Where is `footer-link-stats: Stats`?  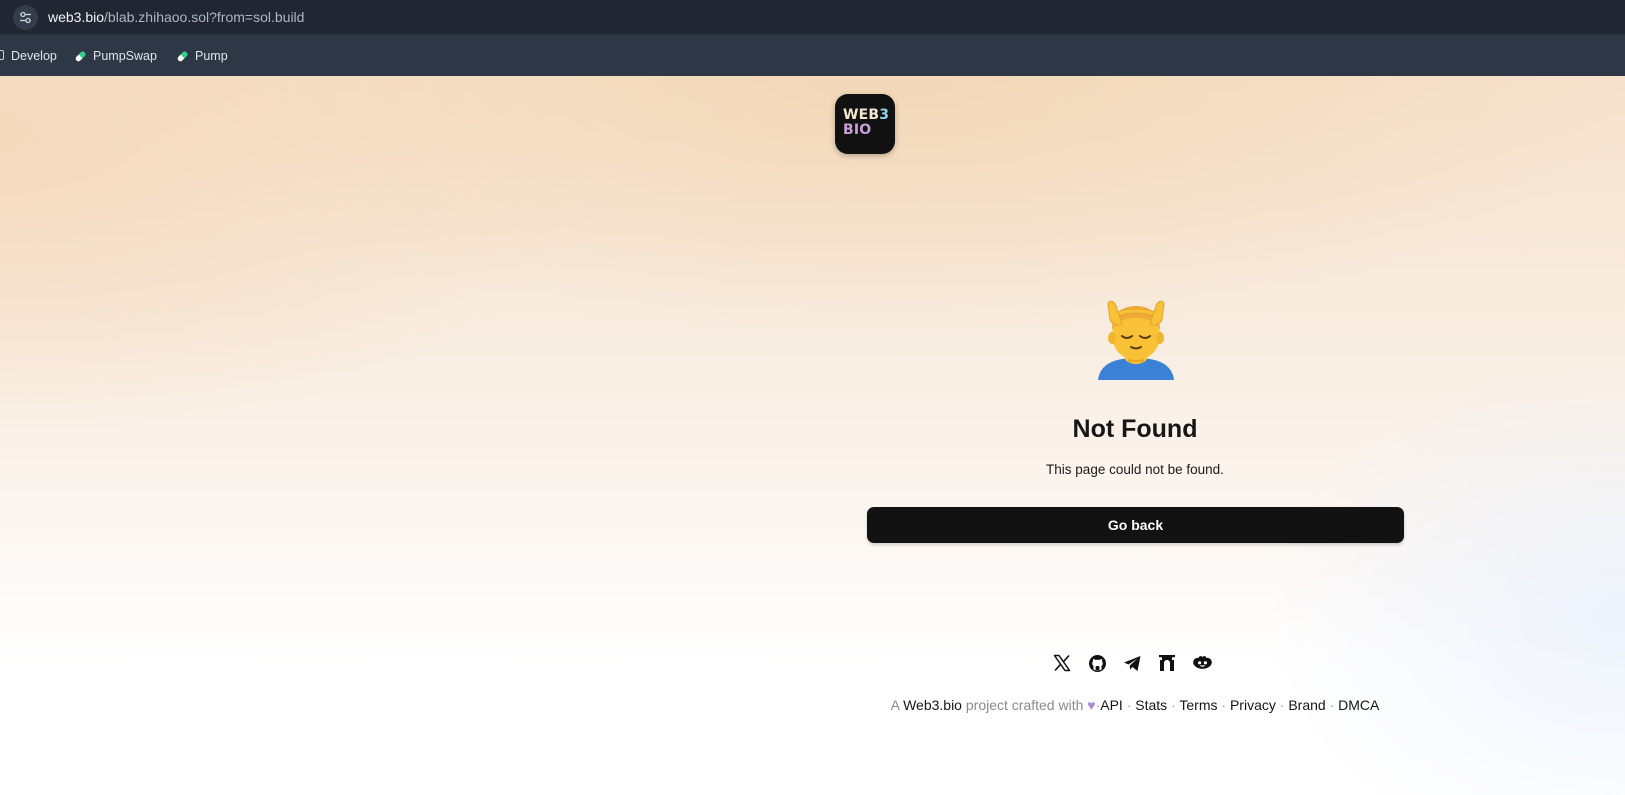 footer-link-stats: Stats is located at coordinates (1151, 705).